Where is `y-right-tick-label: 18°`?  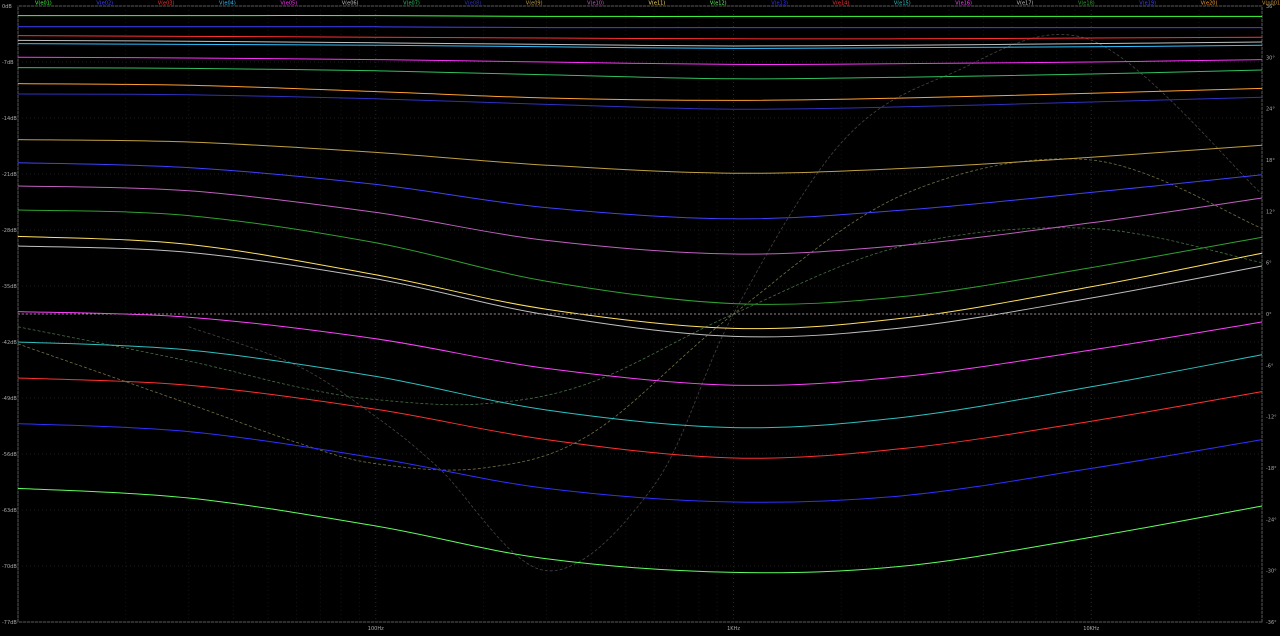
y-right-tick-label: 18° is located at coordinates (1270, 161).